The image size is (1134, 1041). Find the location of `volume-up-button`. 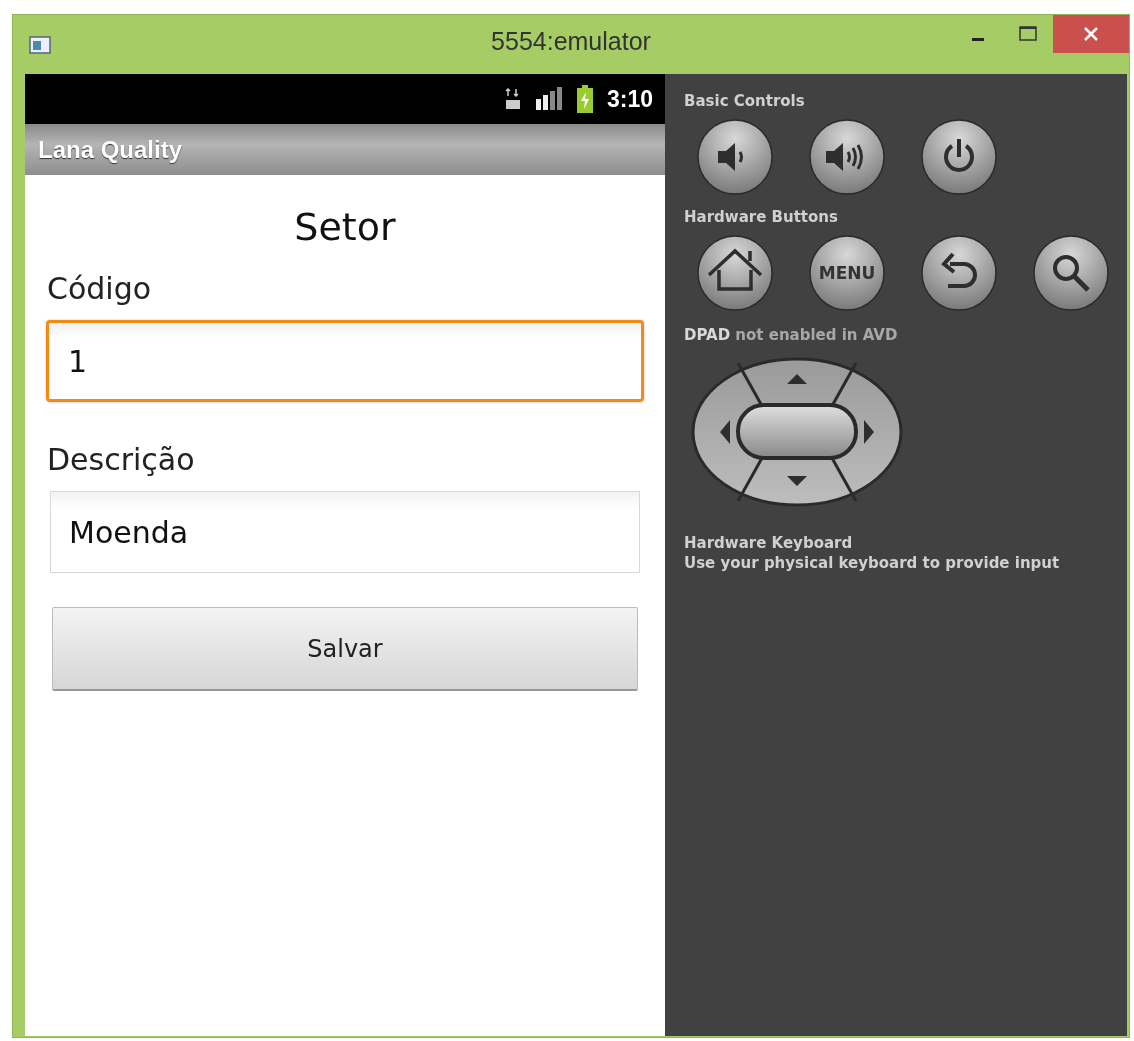

volume-up-button is located at coordinates (847, 157).